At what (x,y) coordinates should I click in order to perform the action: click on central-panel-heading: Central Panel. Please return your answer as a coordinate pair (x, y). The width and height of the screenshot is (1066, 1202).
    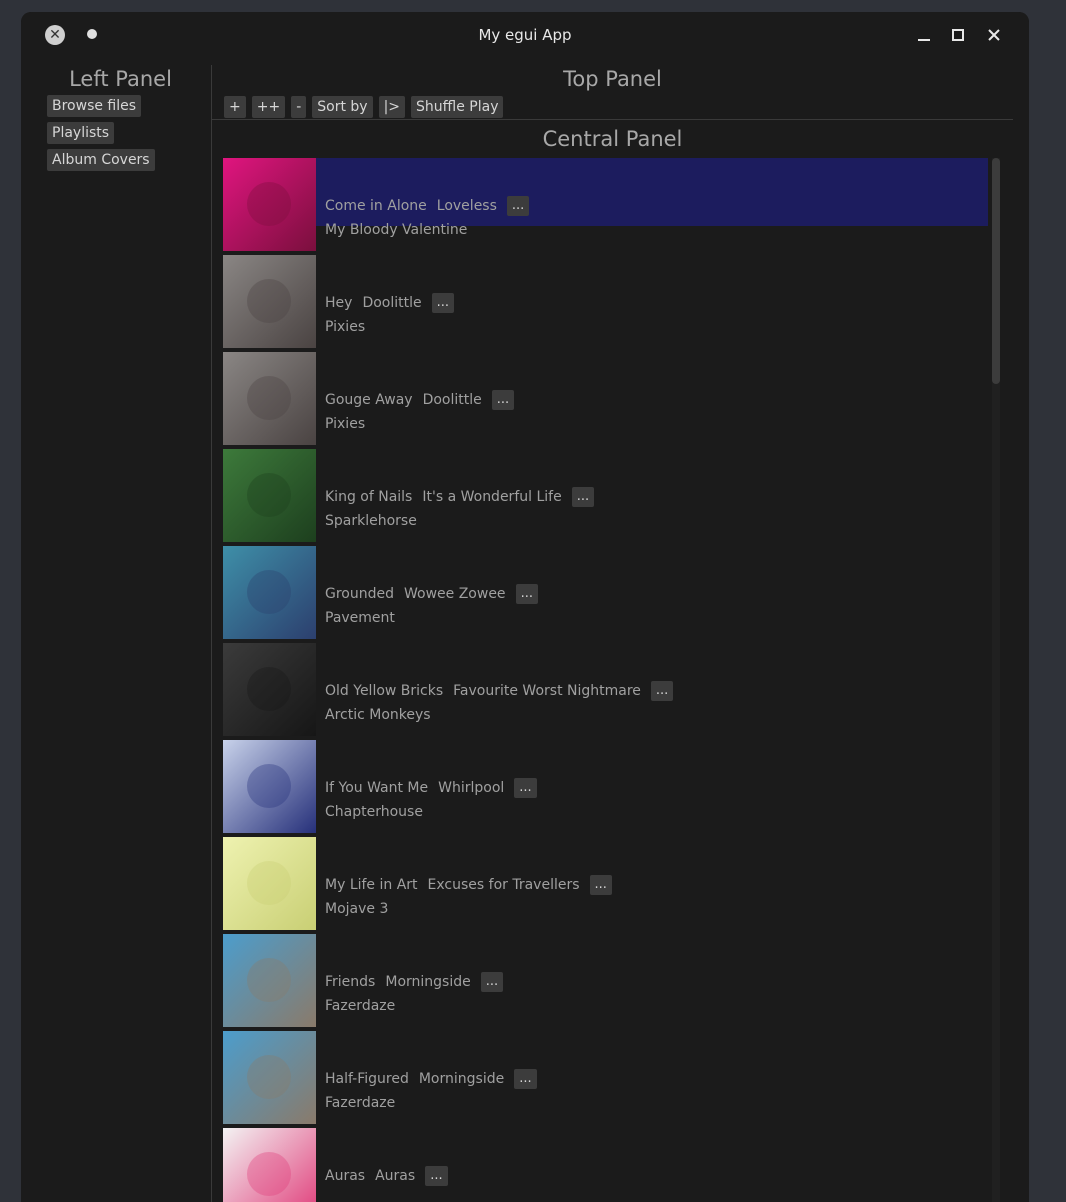
    Looking at the image, I should click on (612, 139).